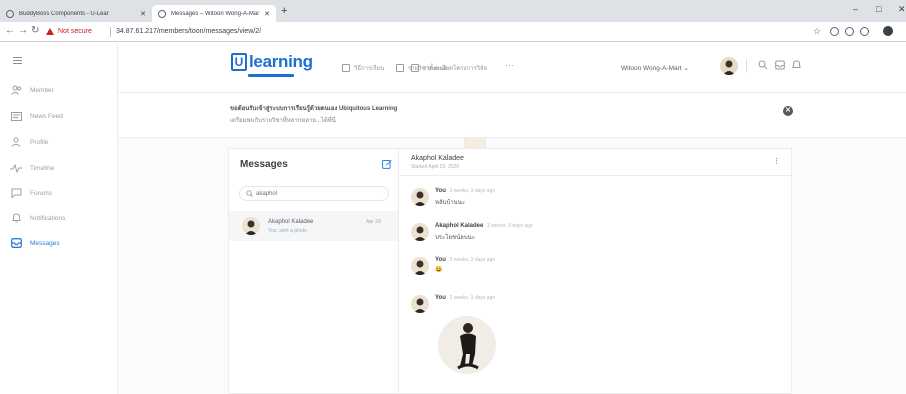 The image size is (906, 394). What do you see at coordinates (284, 11) in the screenshot?
I see `new-tab-button: +` at bounding box center [284, 11].